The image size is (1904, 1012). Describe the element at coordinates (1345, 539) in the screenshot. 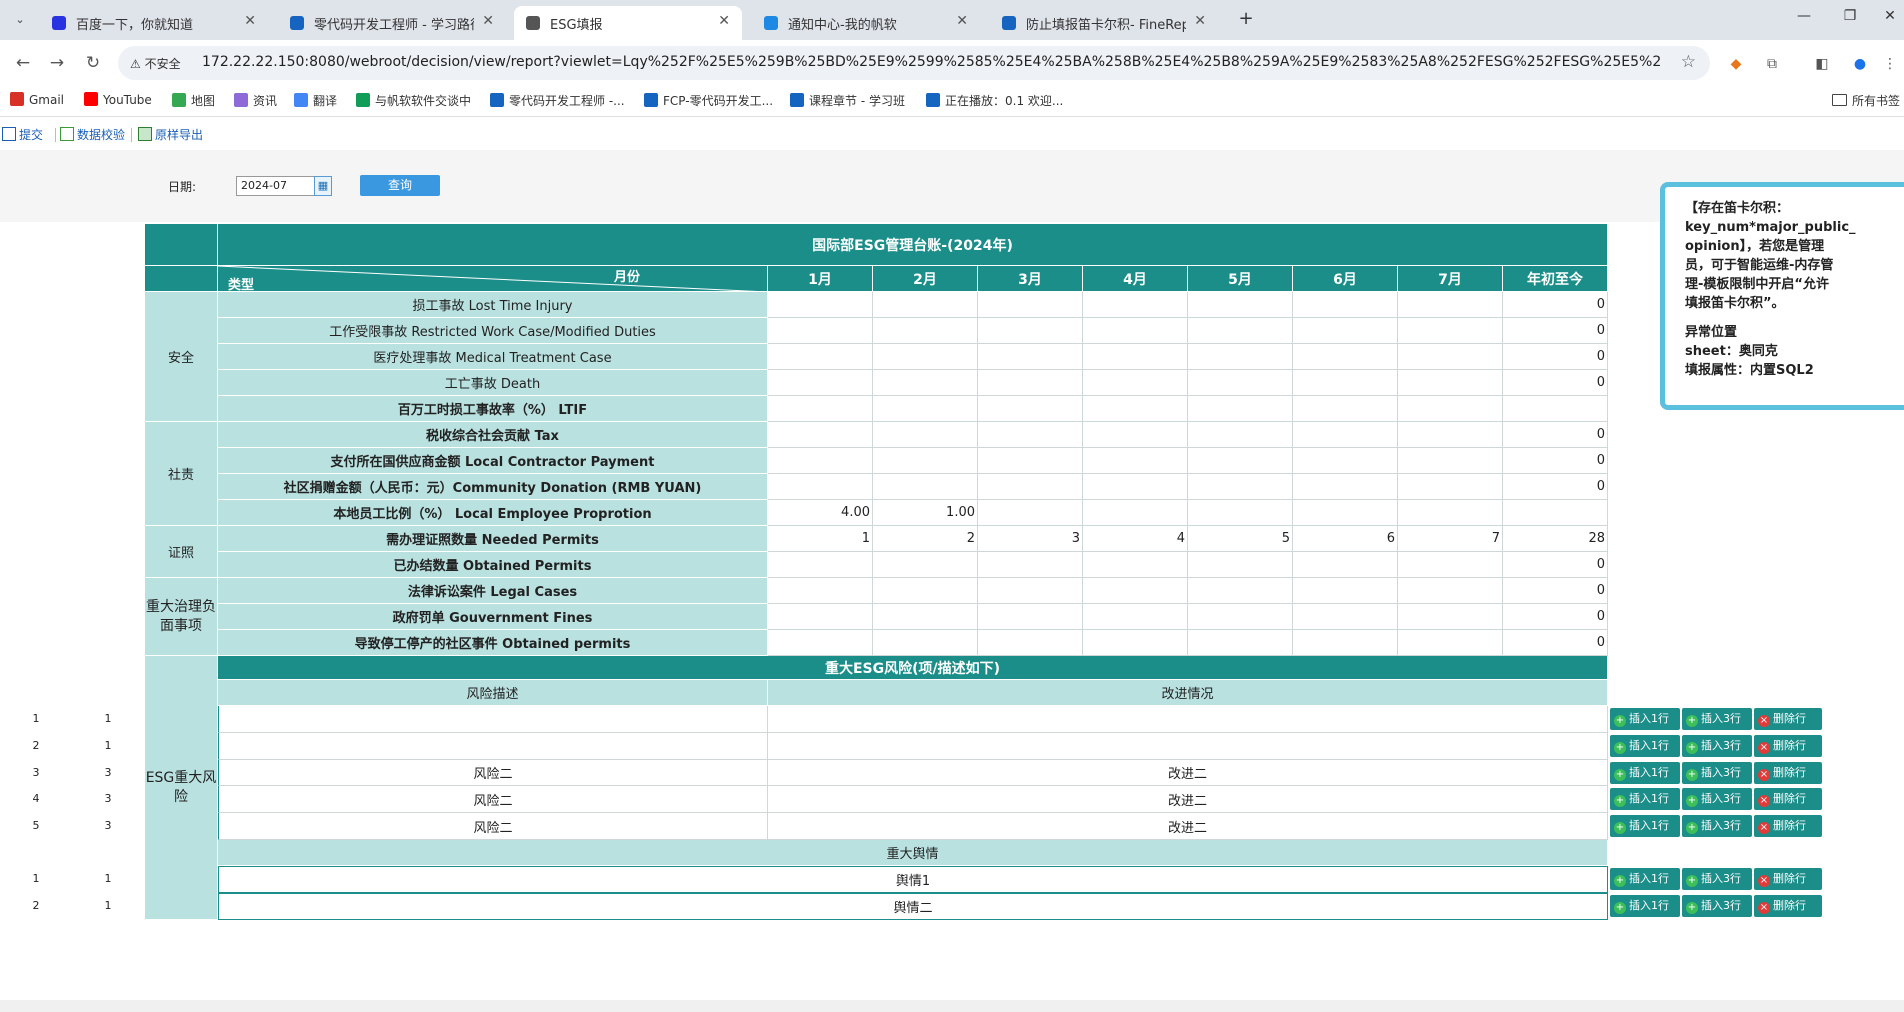

I see `month-value-cell: 6` at that location.